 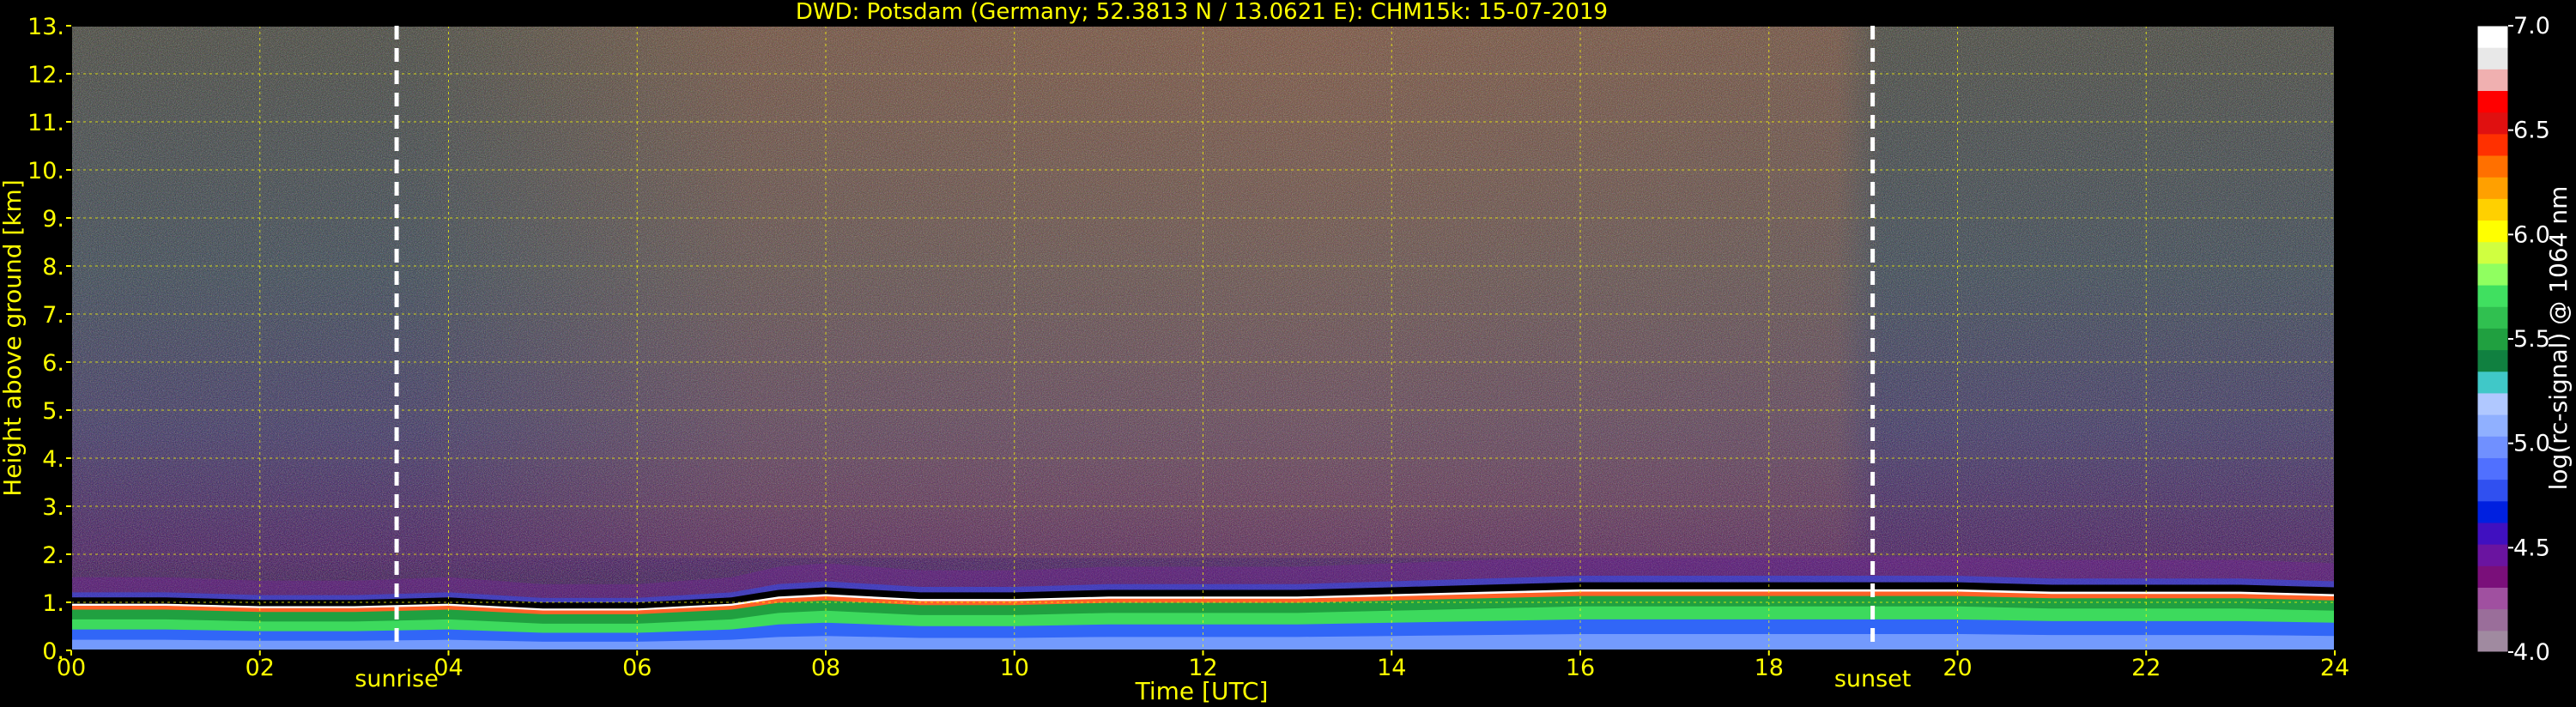 What do you see at coordinates (1391, 668) in the screenshot?
I see `x-tick-label: 14` at bounding box center [1391, 668].